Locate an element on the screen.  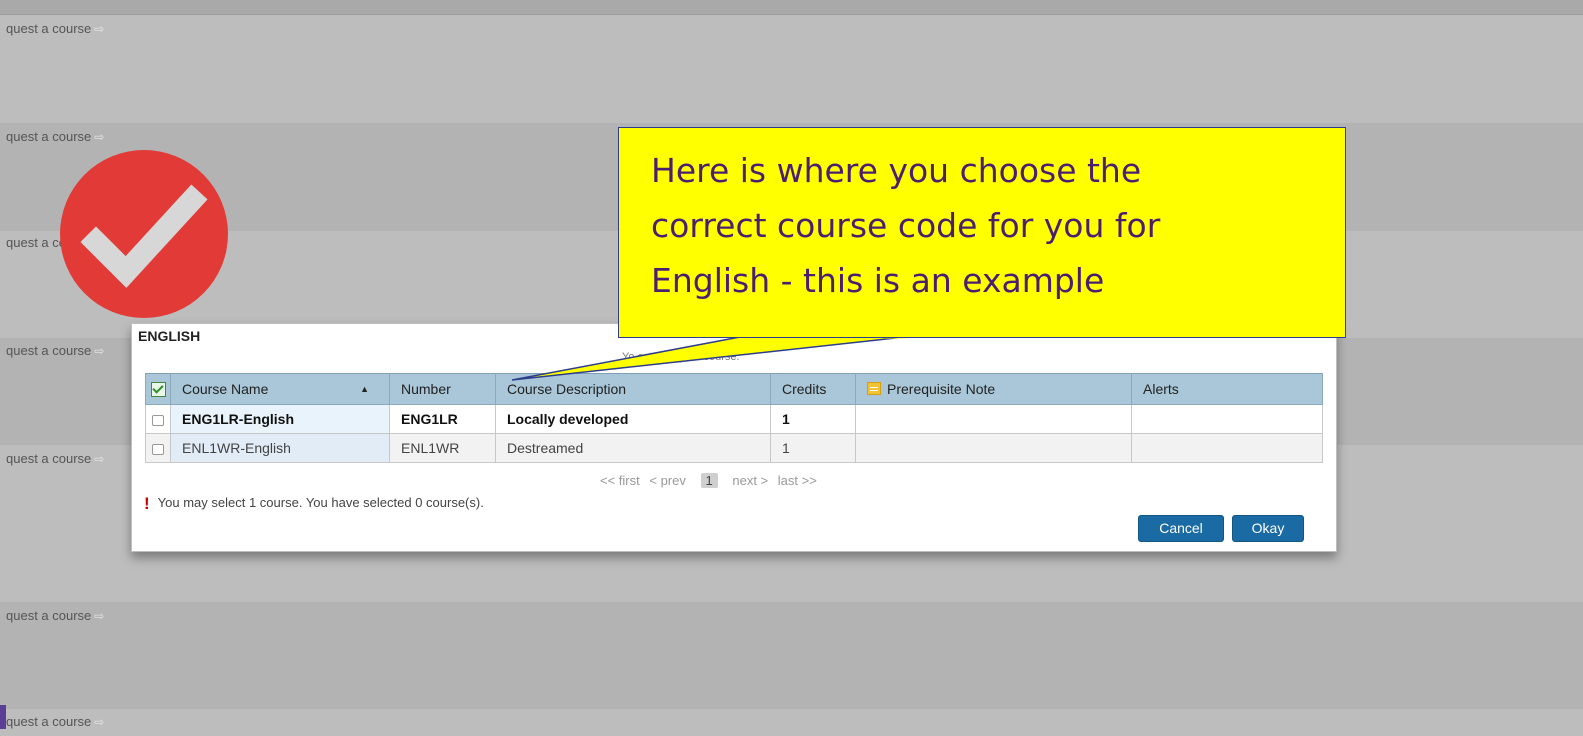
callout-line: English - this is an example is located at coordinates (878, 280).